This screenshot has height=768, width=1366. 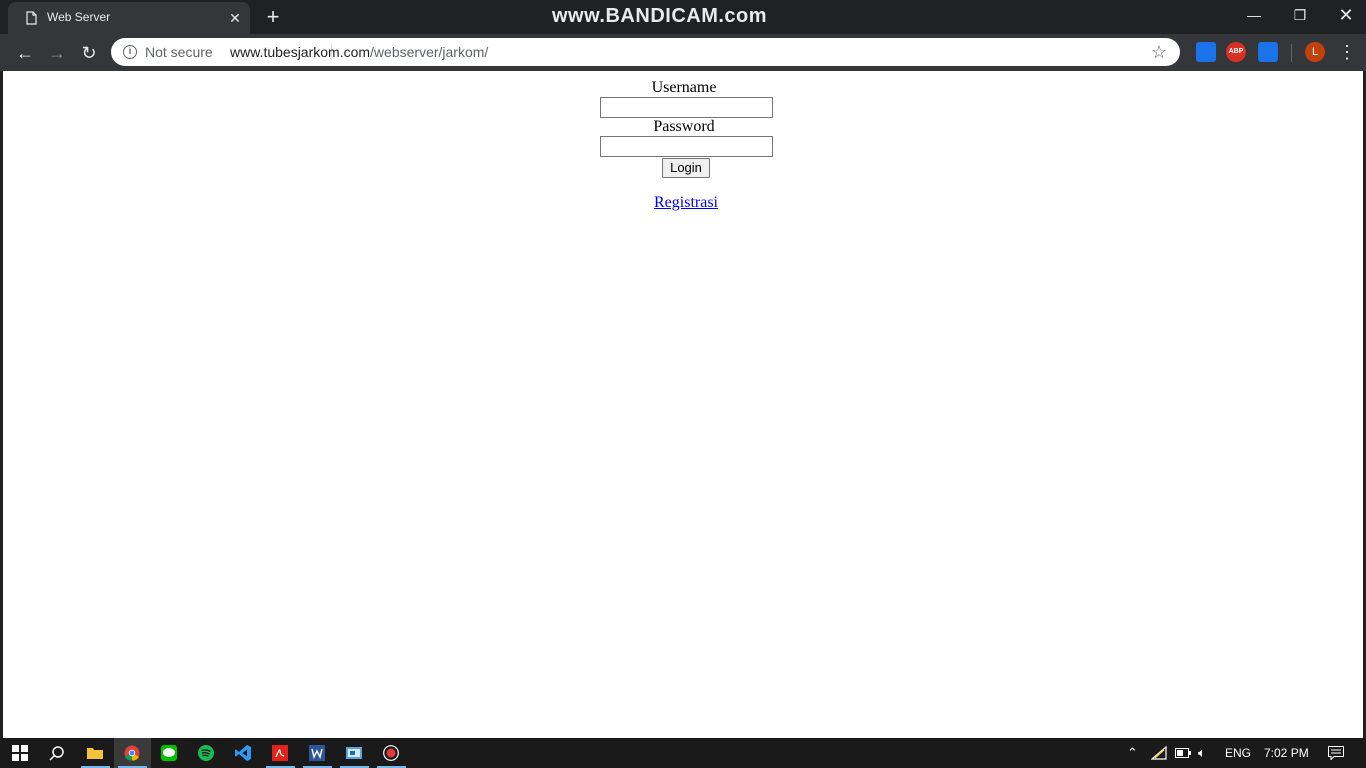 I want to click on tab-title: Web Server, so click(x=79, y=17).